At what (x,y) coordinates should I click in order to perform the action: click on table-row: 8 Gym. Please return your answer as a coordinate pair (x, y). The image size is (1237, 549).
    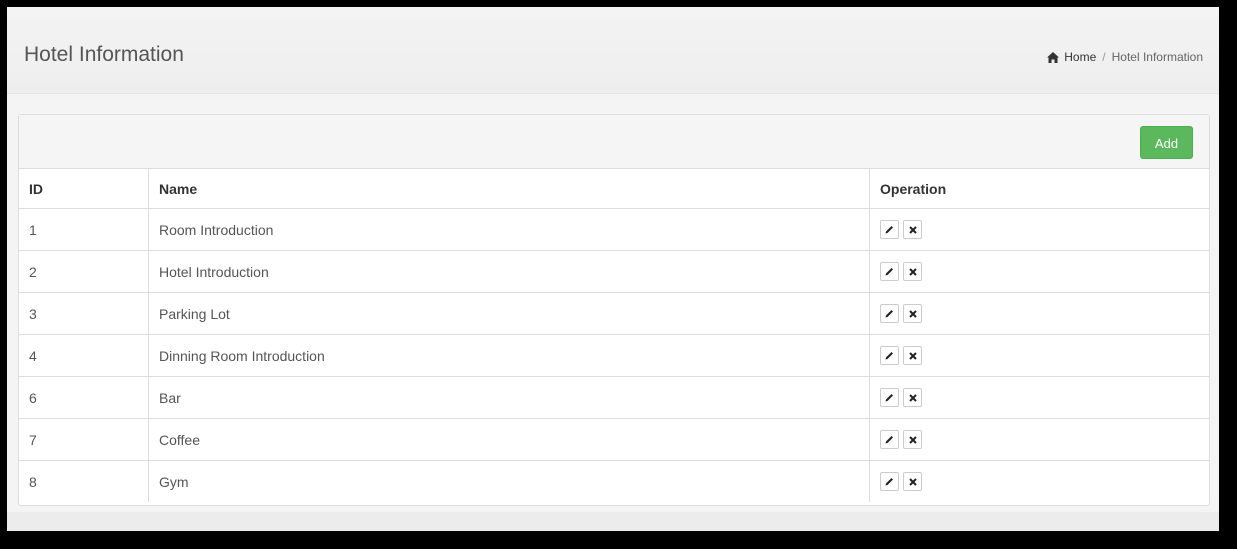
    Looking at the image, I should click on (614, 481).